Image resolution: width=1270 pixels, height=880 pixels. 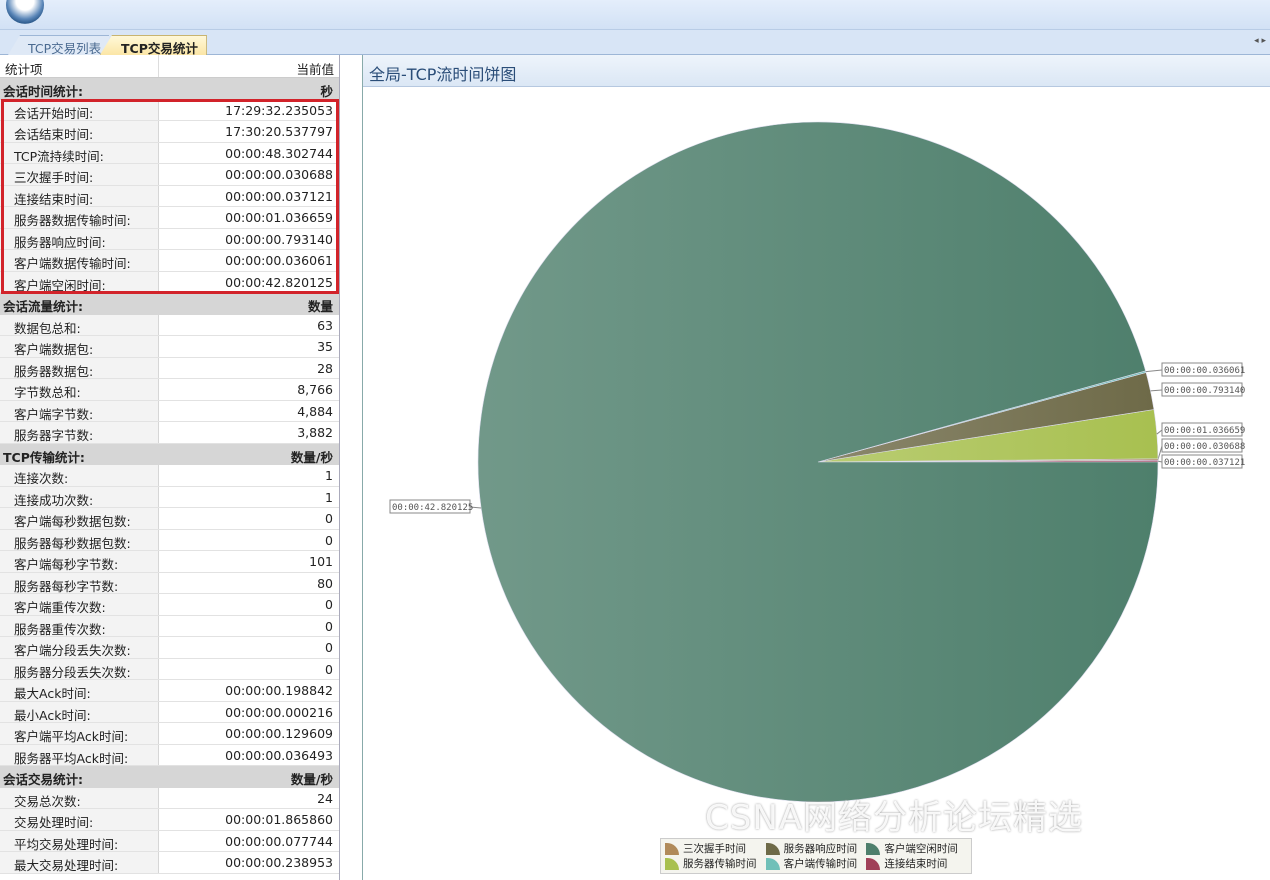 I want to click on chart-legend: 三次握手时间 服务器响应时间 客户端空闲时间服务器传输时间 客户端传输时间 连接结束时间, so click(x=816, y=856).